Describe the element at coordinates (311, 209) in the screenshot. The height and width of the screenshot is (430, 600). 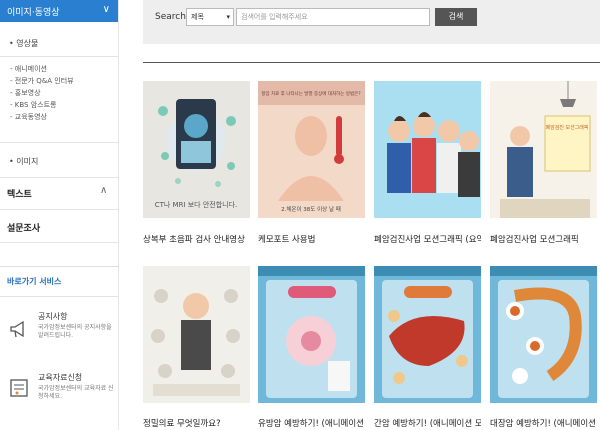
I see `thumbnail-text: 2.체온이 38도 이상 날 때` at that location.